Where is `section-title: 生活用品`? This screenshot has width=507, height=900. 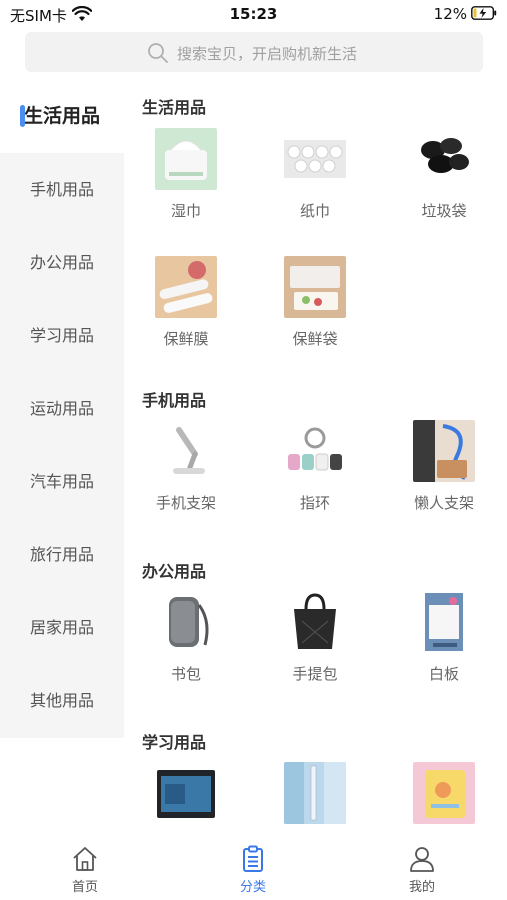 section-title: 生活用品 is located at coordinates (174, 107).